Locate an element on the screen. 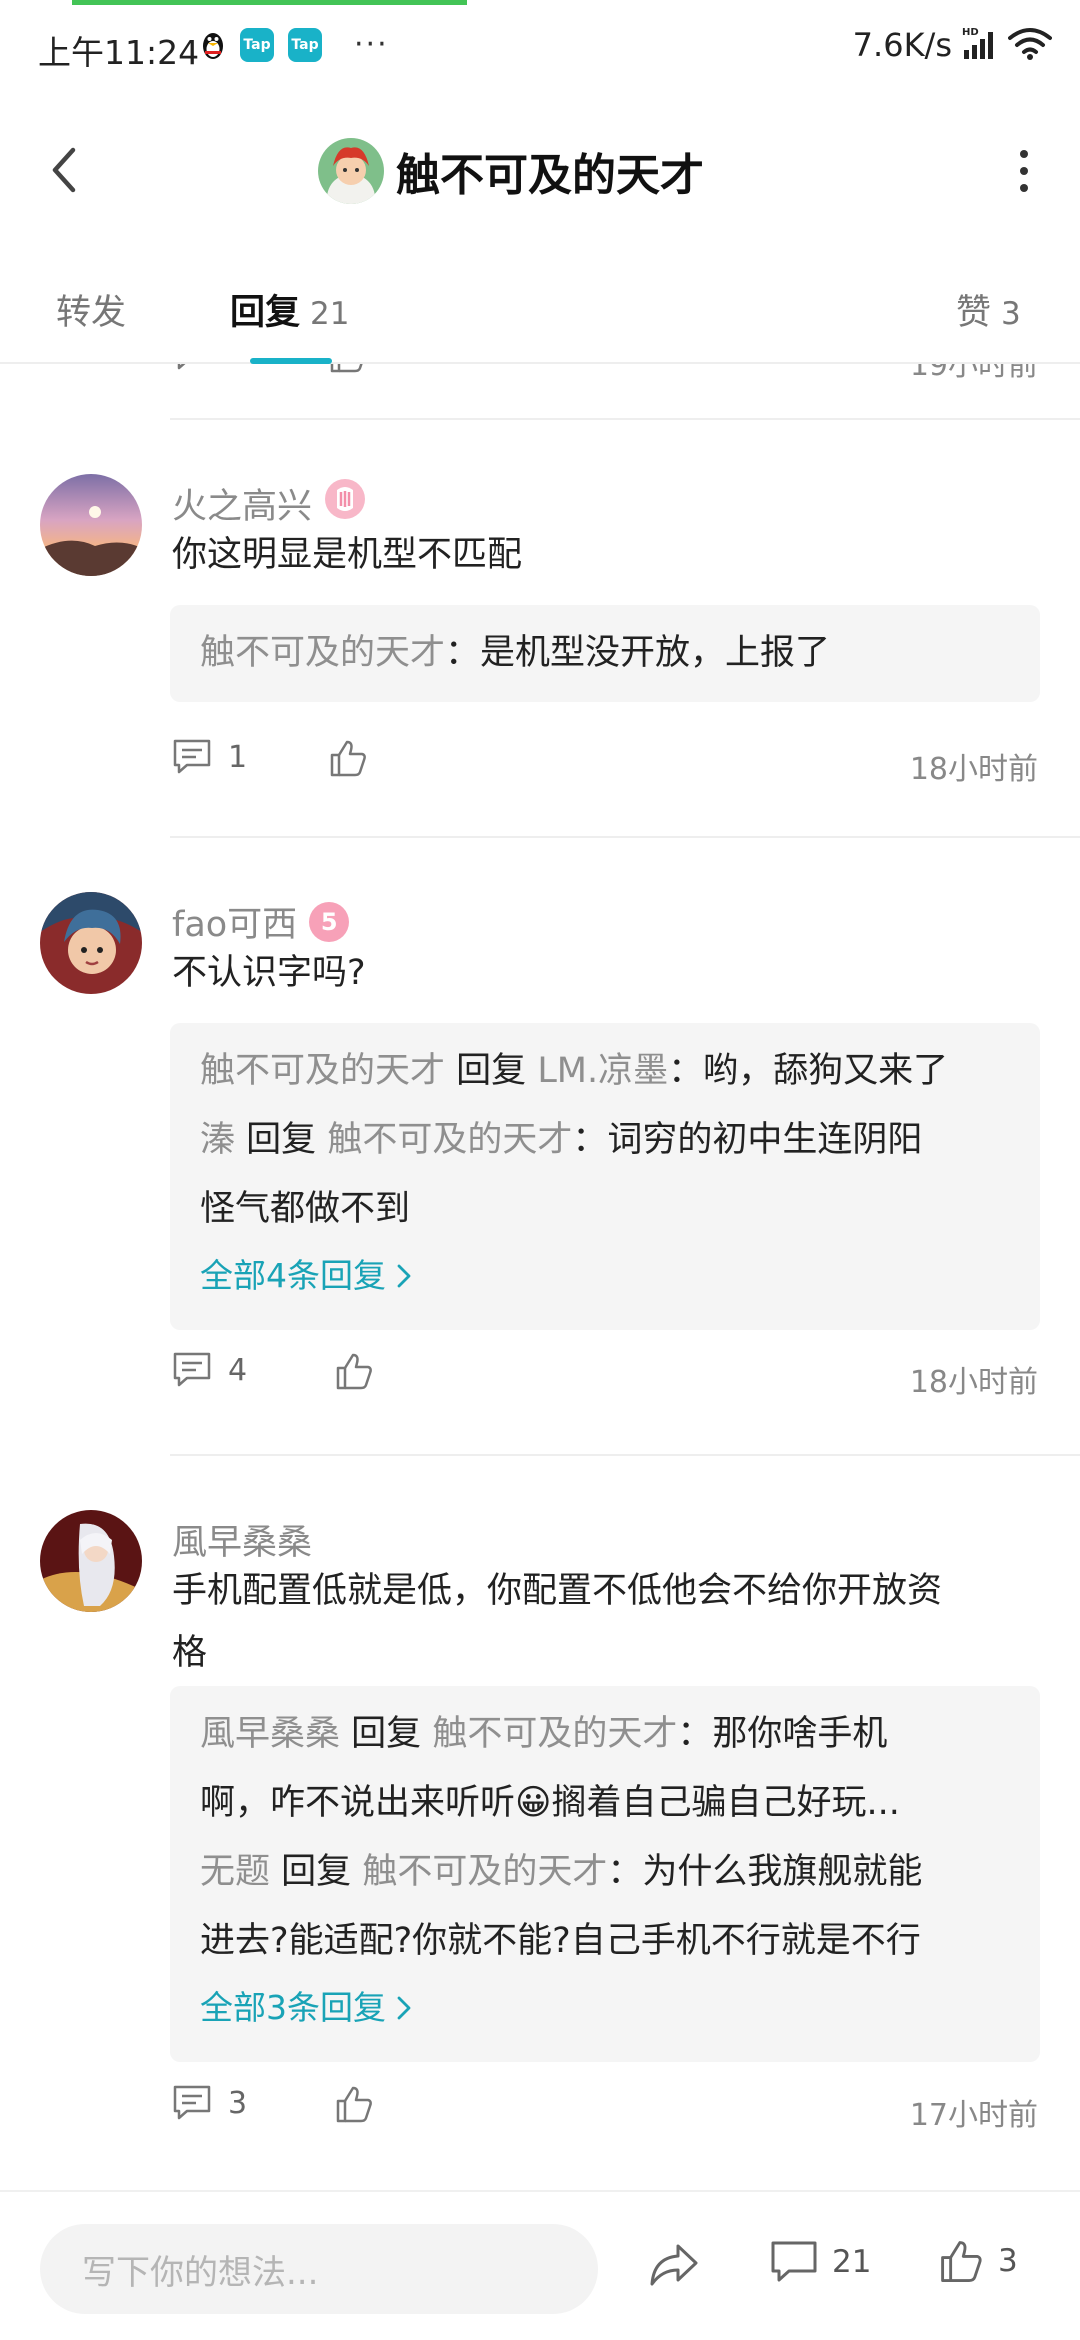  action-row: 1 19小时前 is located at coordinates (605, 374).